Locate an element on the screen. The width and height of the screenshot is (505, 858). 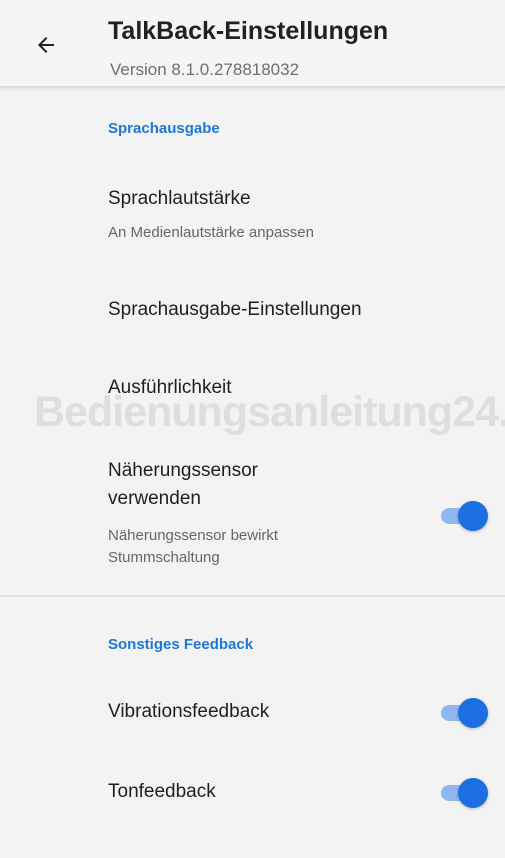
tonfeedback-toggle is located at coordinates (463, 793).